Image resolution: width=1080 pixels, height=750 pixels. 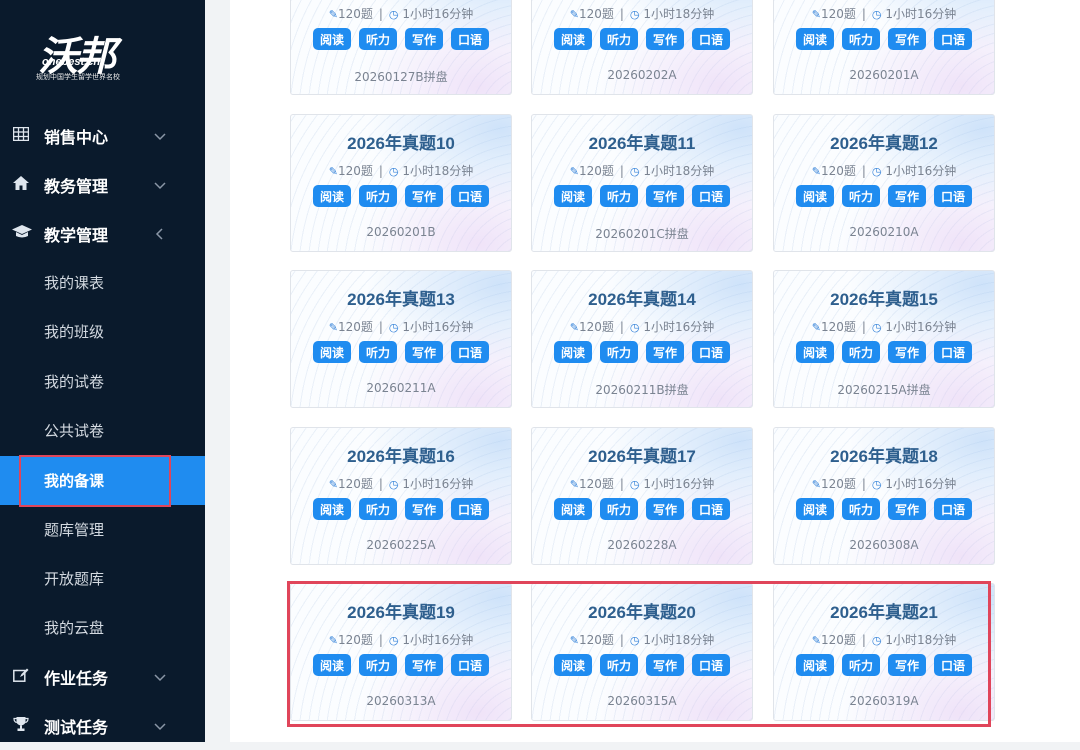 What do you see at coordinates (401, 47) in the screenshot?
I see `lesson-card: ✎120题 | ◷ 1小时16分钟 阅读 听力 写作 口语 20260127B拼盘` at bounding box center [401, 47].